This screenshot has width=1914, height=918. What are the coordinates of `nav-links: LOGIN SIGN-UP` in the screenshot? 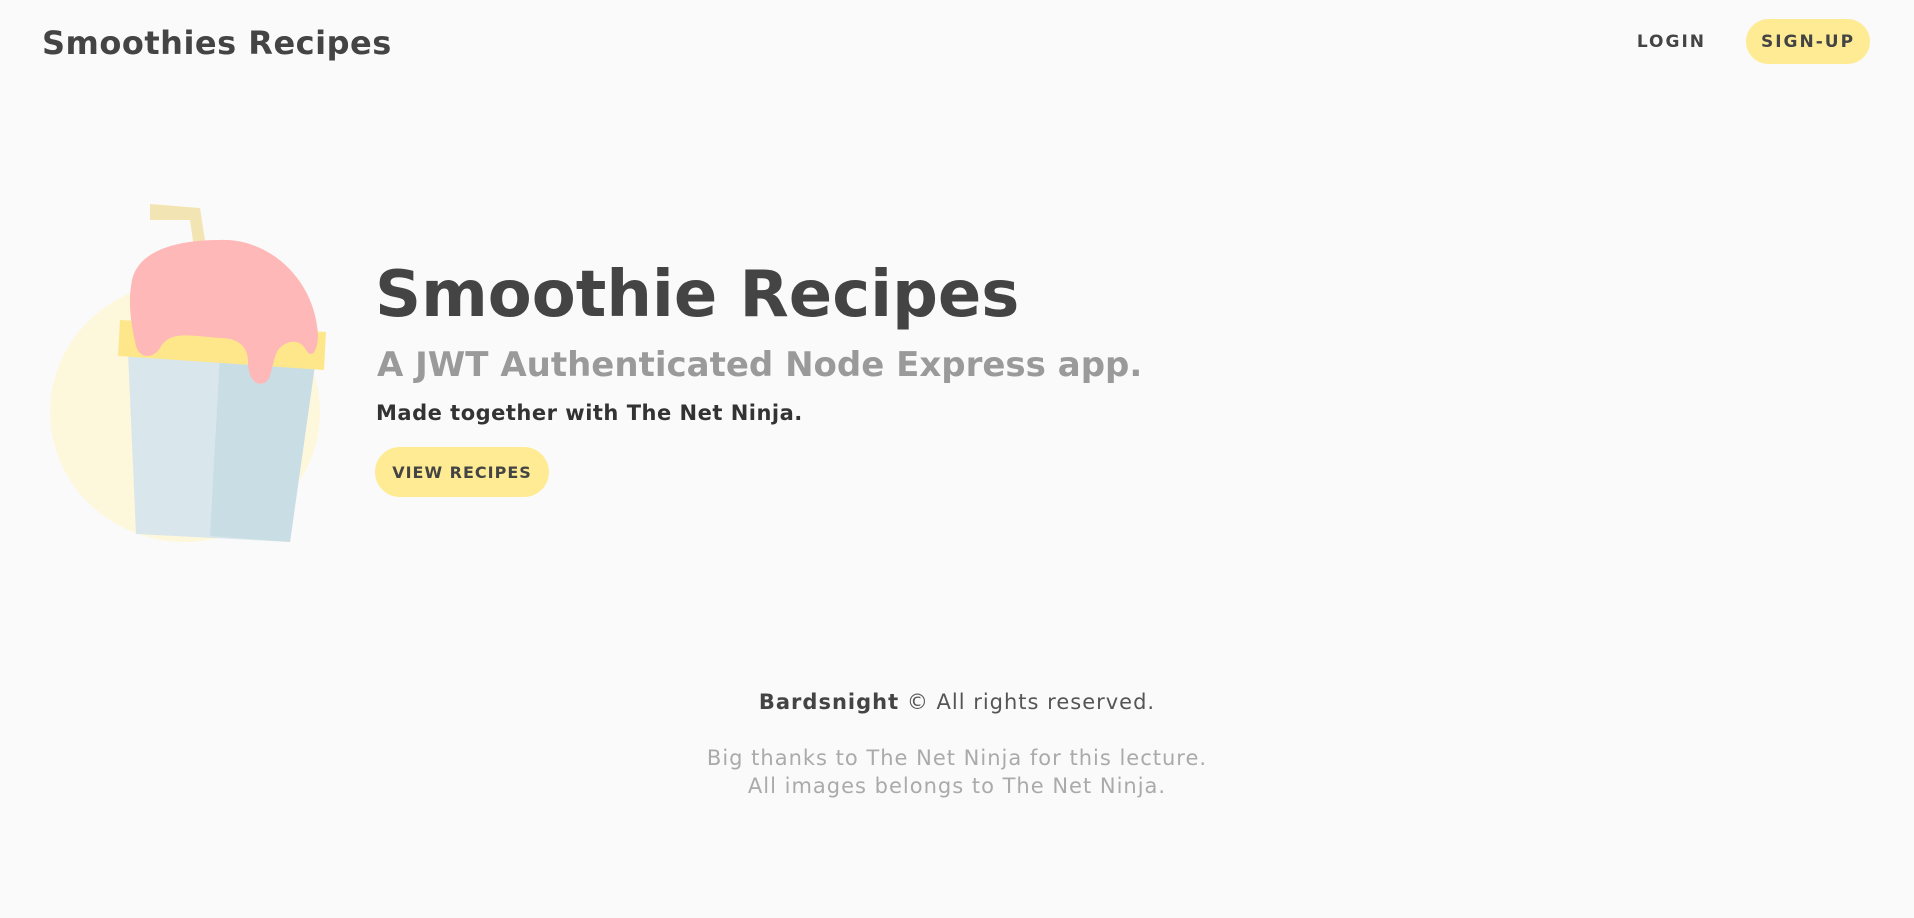 It's located at (1743, 41).